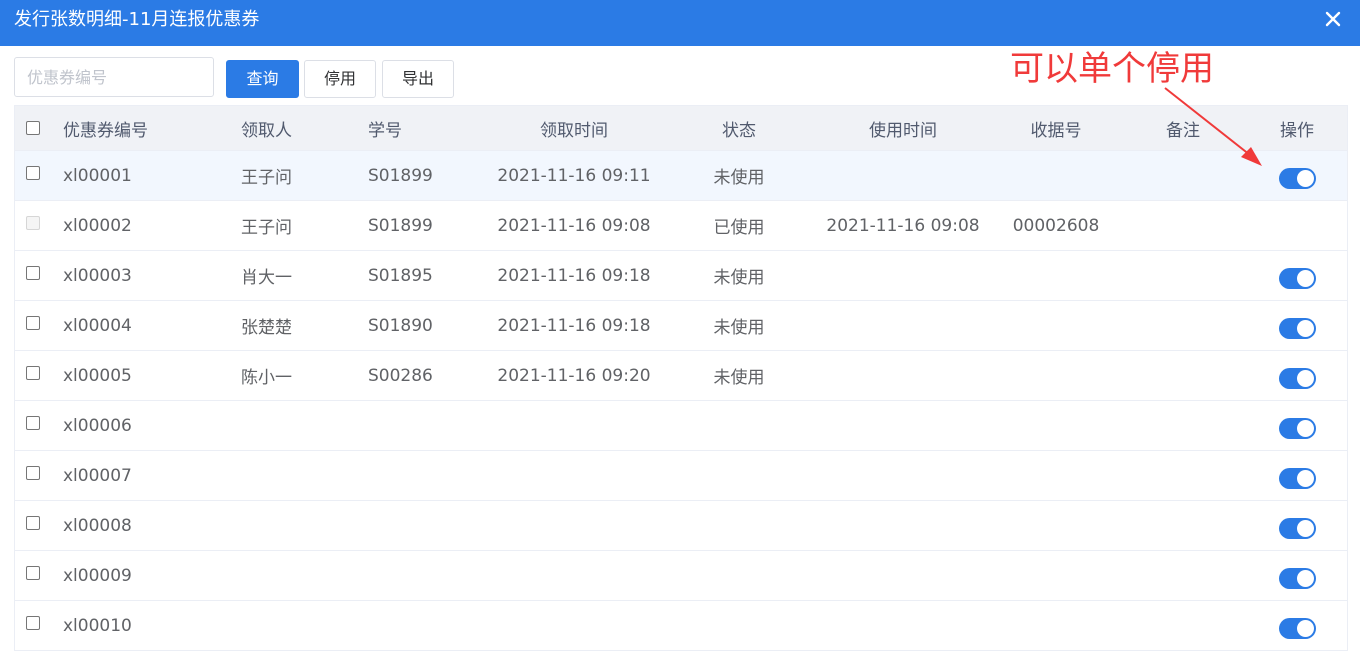  I want to click on export-button: 导出, so click(418, 79).